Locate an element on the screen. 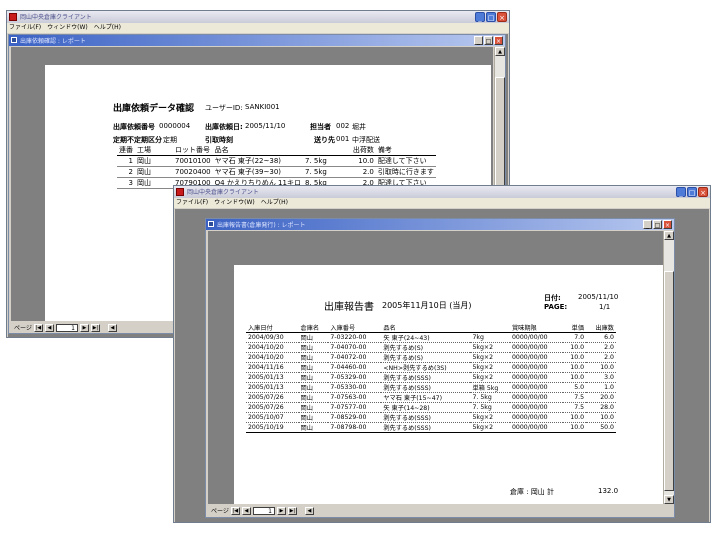 This screenshot has height=540, width=720. row-item: <NH>剥先するめ(3S) is located at coordinates (415, 368).